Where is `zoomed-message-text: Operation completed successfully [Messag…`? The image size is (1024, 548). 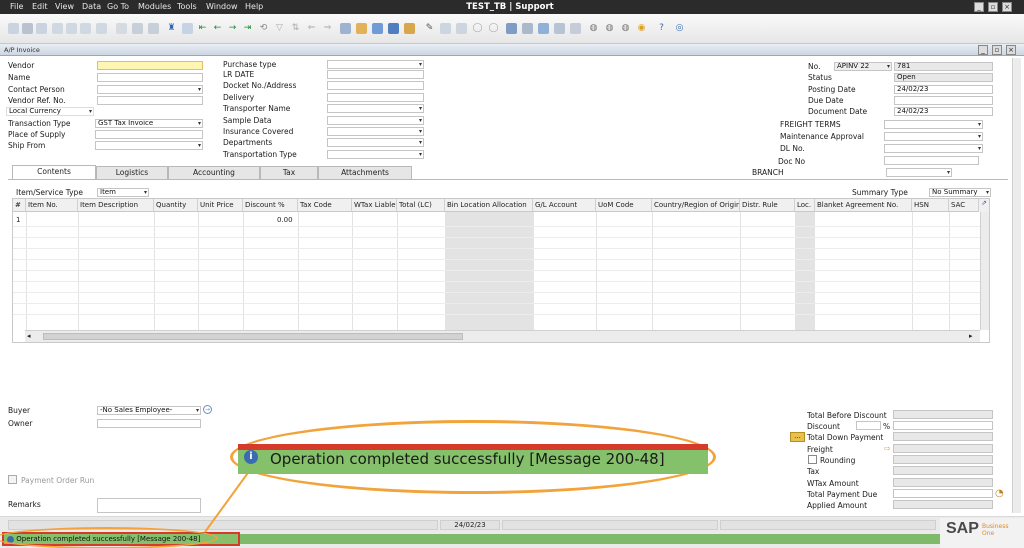
zoomed-message-text: Operation completed successfully [Messag… is located at coordinates (467, 459).